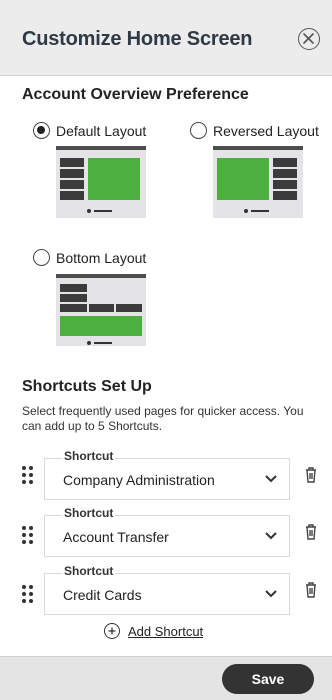  I want to click on dialog-title: Customize Home Screen, so click(137, 39).